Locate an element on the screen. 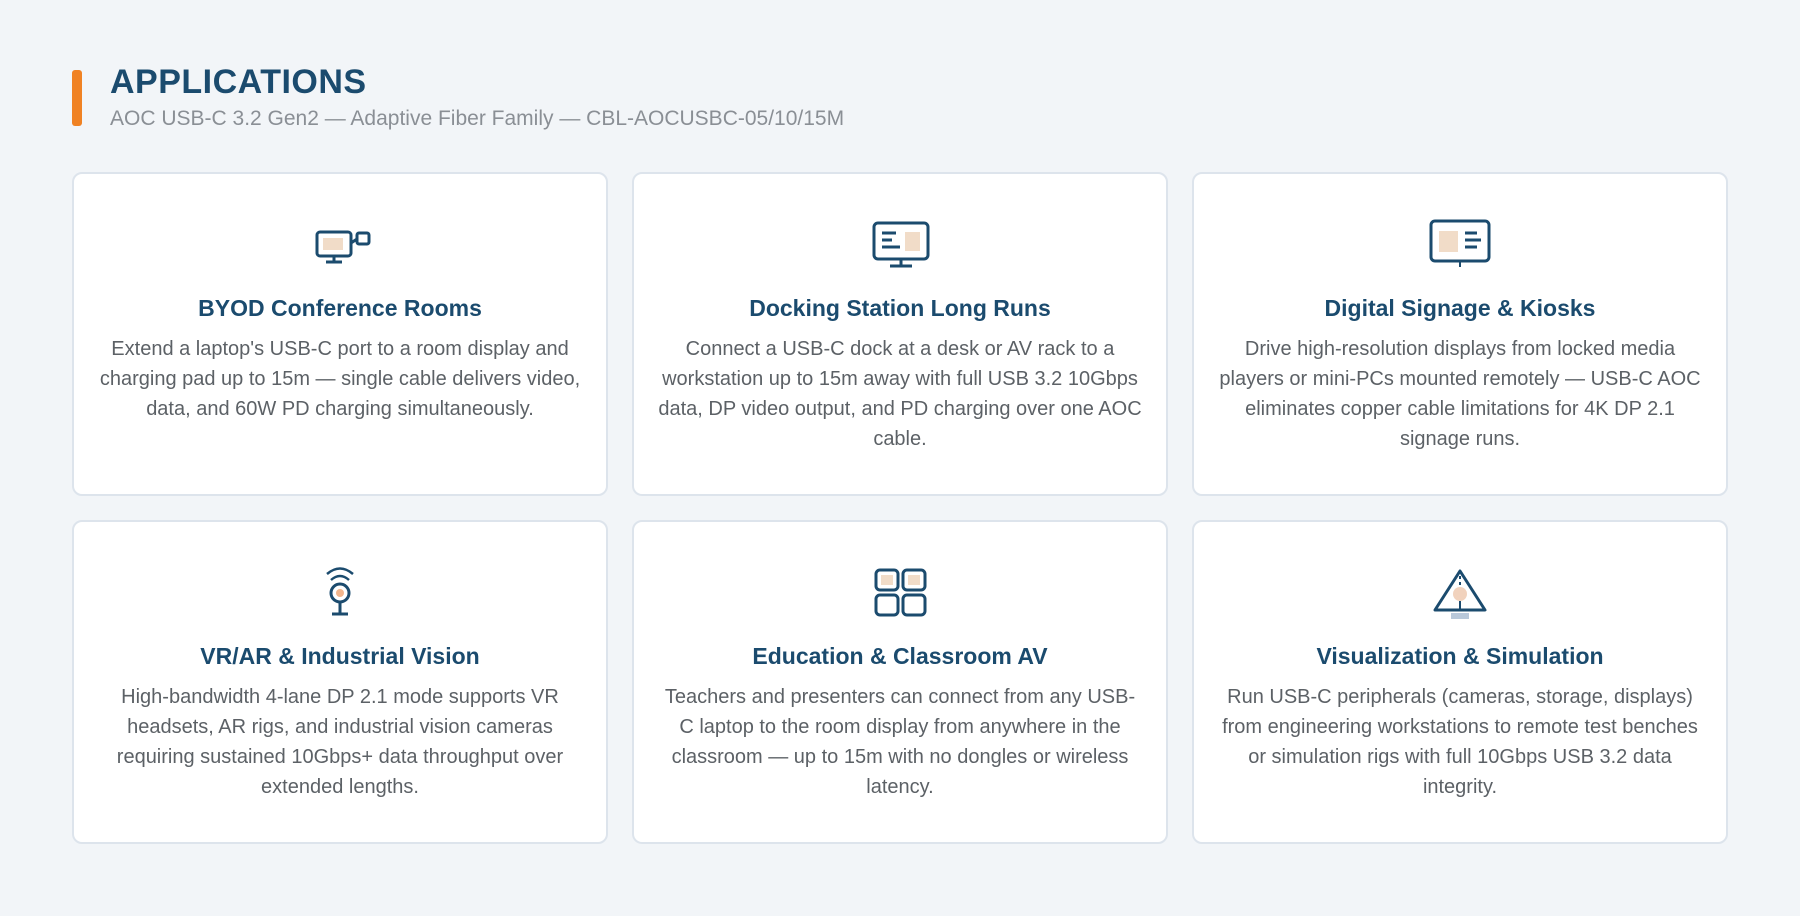  accent-bar is located at coordinates (77, 98).